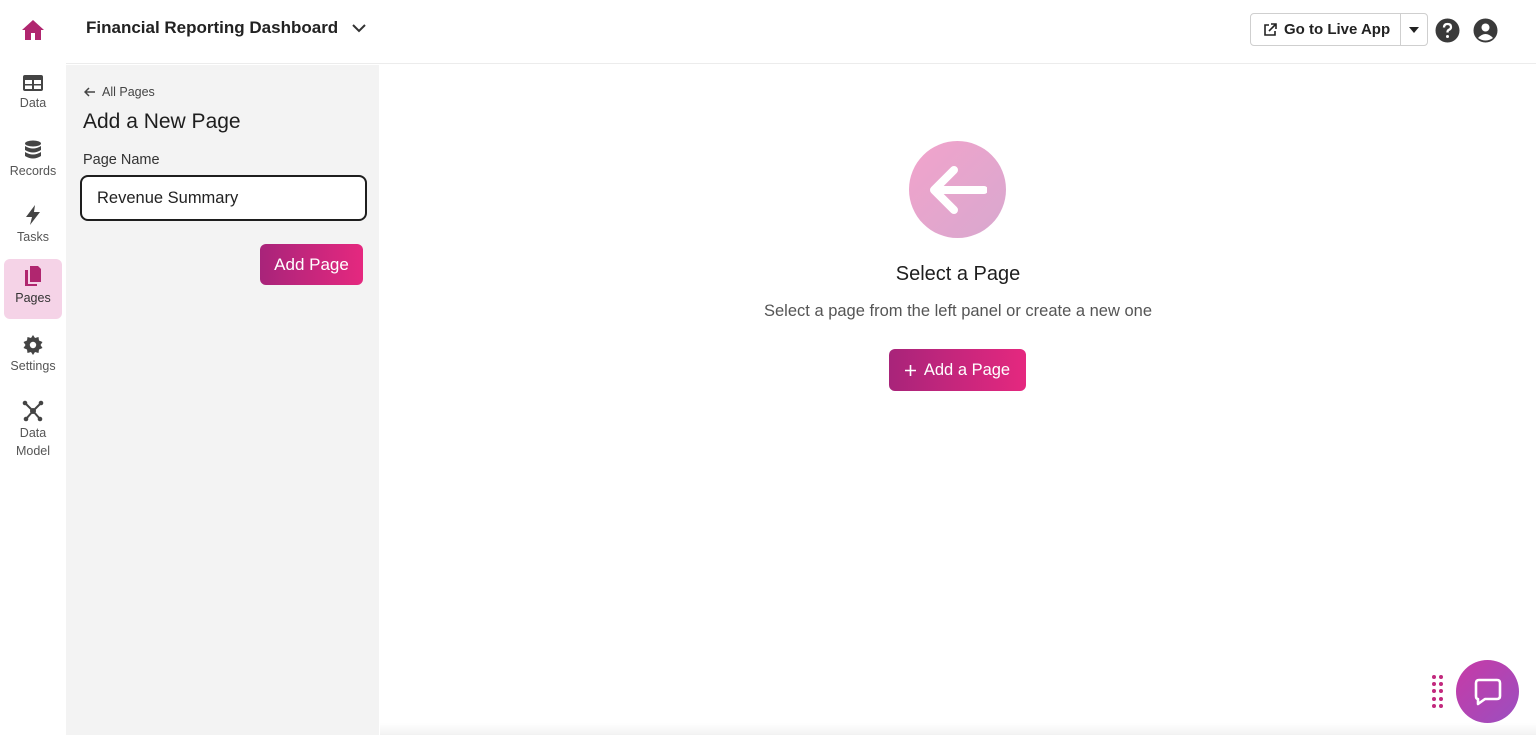  Describe the element at coordinates (33, 411) in the screenshot. I see `network-icon` at that location.